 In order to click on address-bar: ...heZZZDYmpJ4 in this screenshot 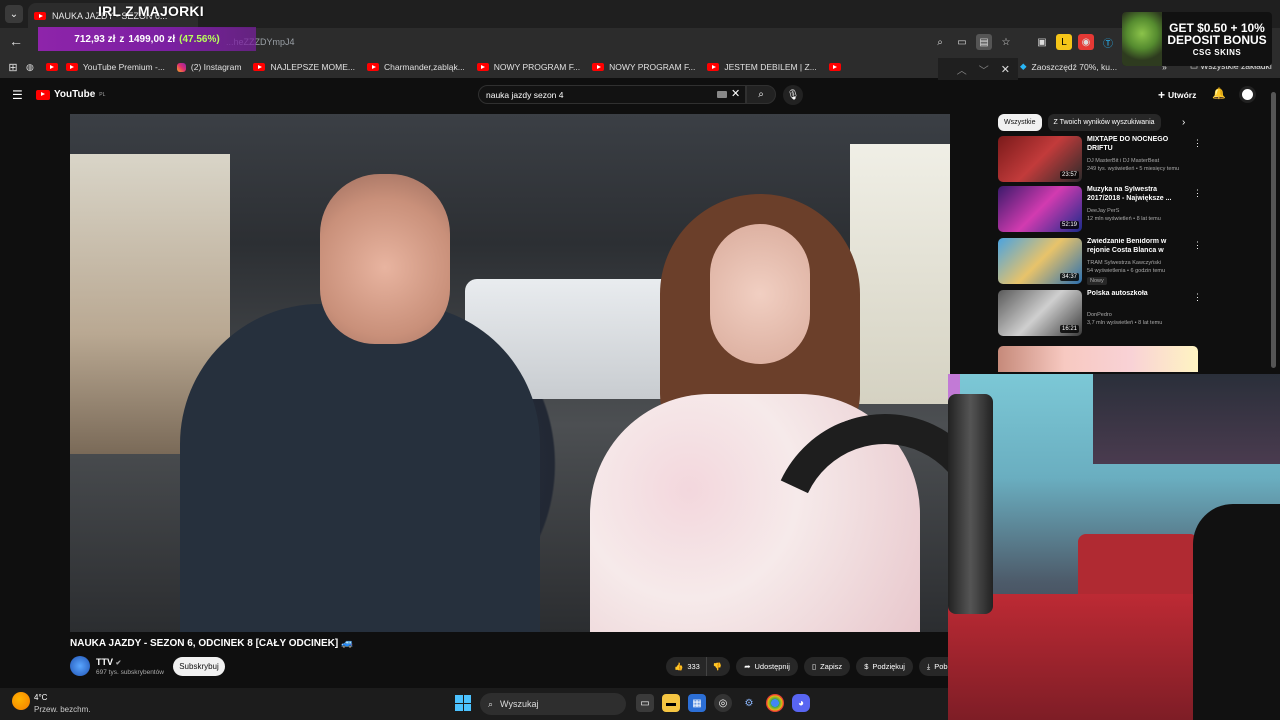, I will do `click(620, 42)`.